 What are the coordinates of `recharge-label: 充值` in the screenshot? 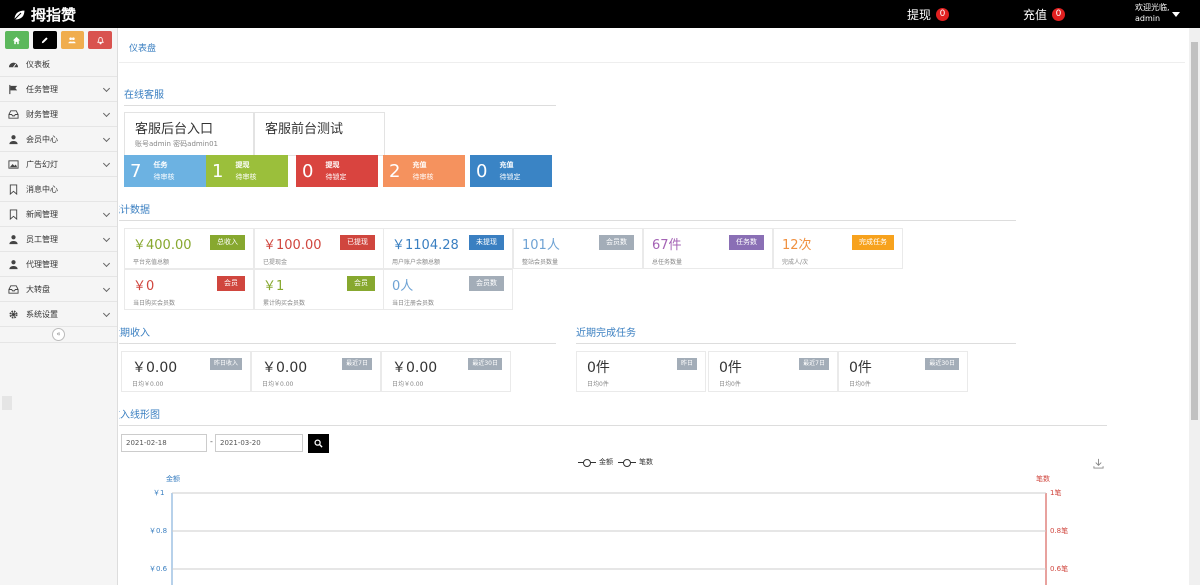 It's located at (1035, 15).